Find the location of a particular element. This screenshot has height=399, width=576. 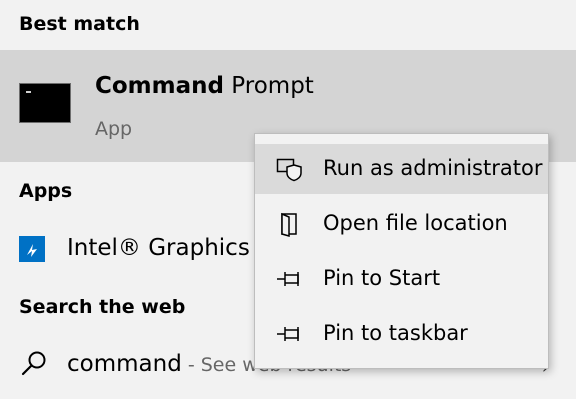

search-query-text: command is located at coordinates (124, 364).